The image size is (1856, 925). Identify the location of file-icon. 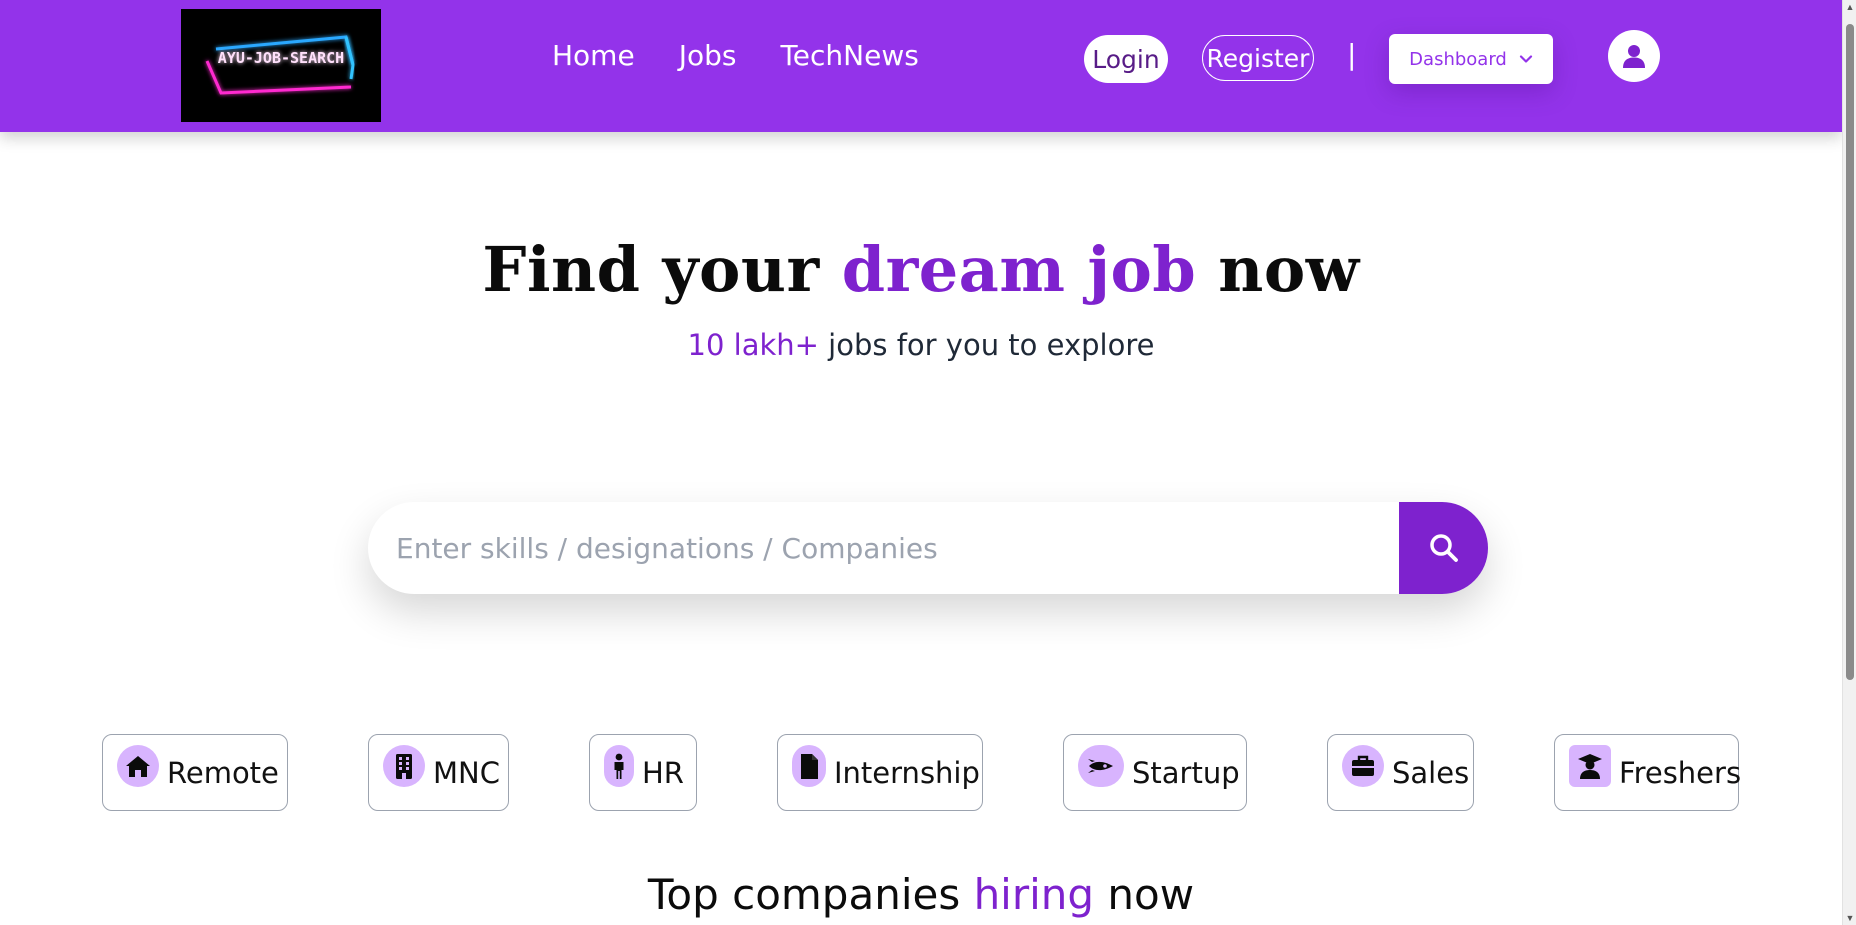
(809, 765).